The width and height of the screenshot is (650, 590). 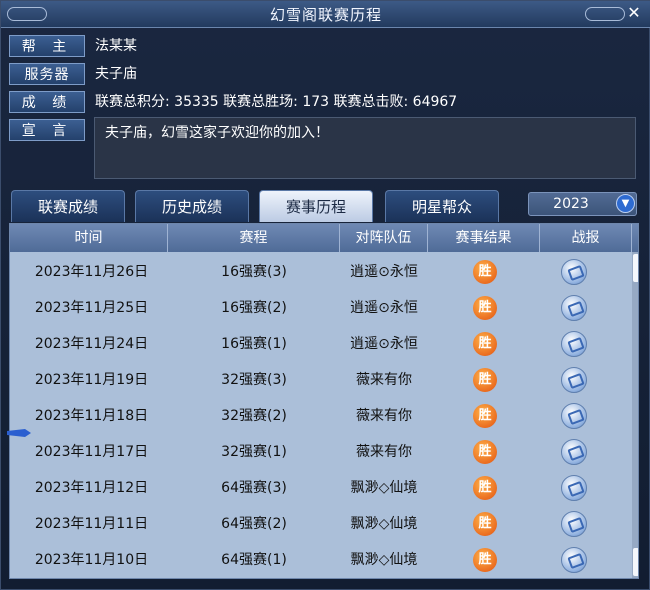 What do you see at coordinates (254, 524) in the screenshot?
I see `row-stage: 64强赛(2)` at bounding box center [254, 524].